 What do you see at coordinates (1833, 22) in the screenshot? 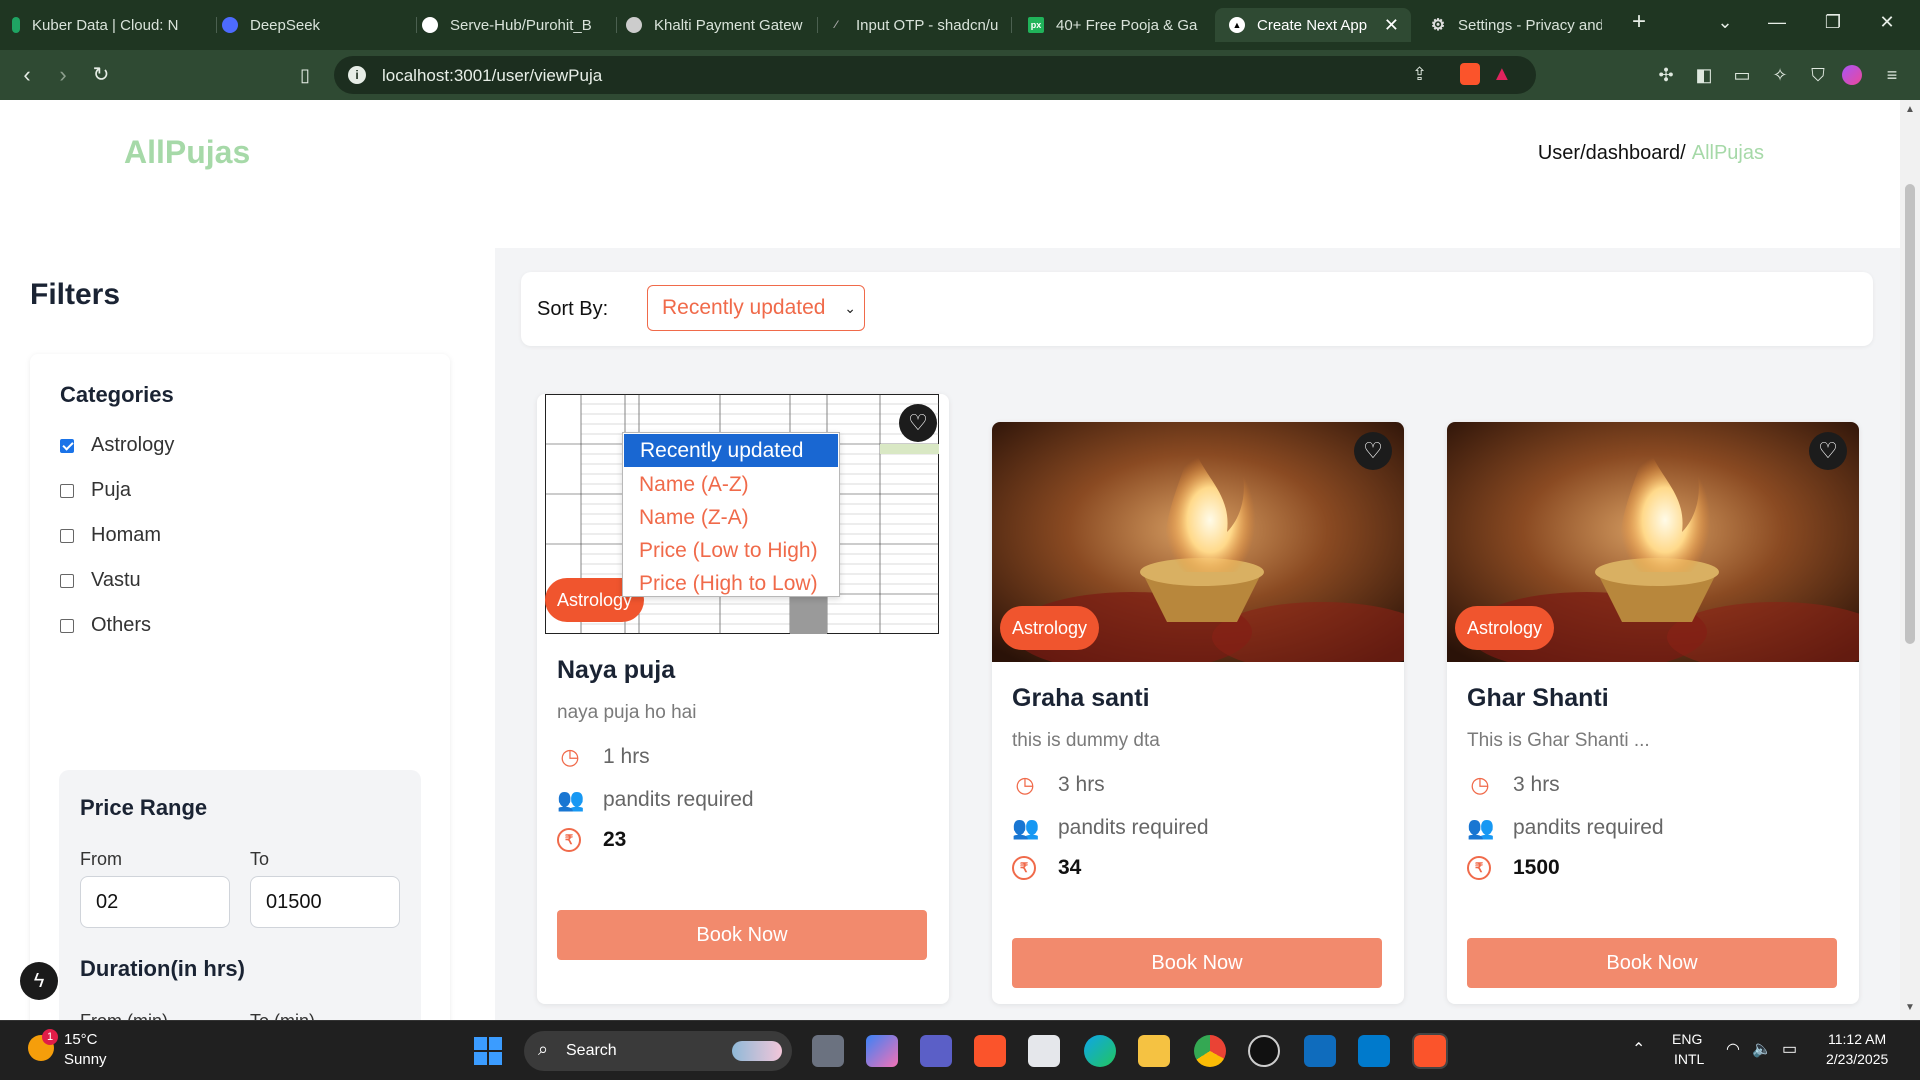
I see `restore-icon: ❐` at bounding box center [1833, 22].